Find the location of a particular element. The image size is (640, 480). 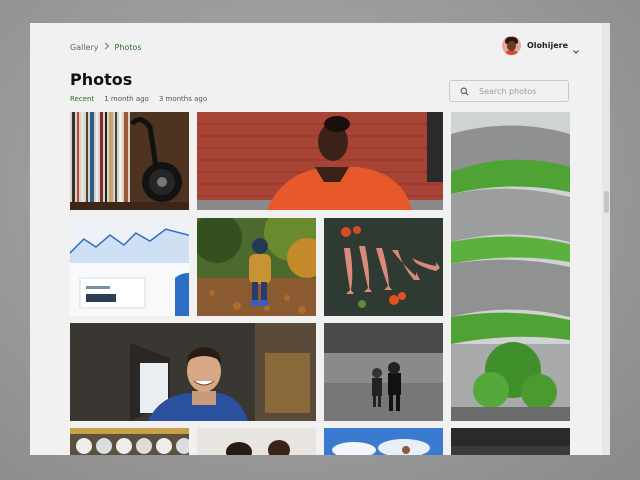

photo-child-autumn-image is located at coordinates (256, 267).